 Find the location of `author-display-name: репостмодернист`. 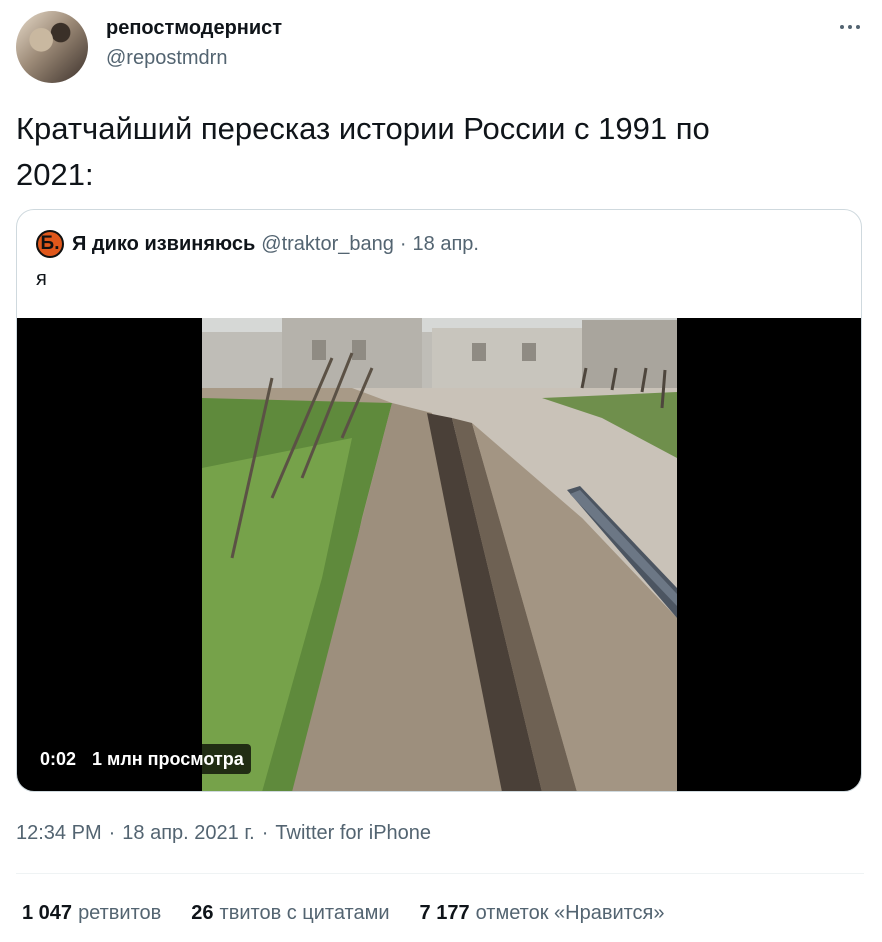

author-display-name: репостмодернист is located at coordinates (194, 28).